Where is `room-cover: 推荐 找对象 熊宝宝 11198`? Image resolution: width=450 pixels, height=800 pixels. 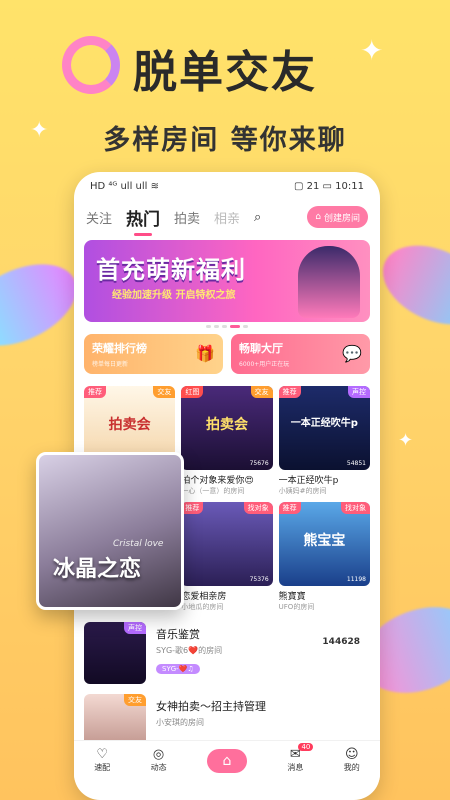 room-cover: 推荐 找对象 熊宝宝 11198 is located at coordinates (324, 544).